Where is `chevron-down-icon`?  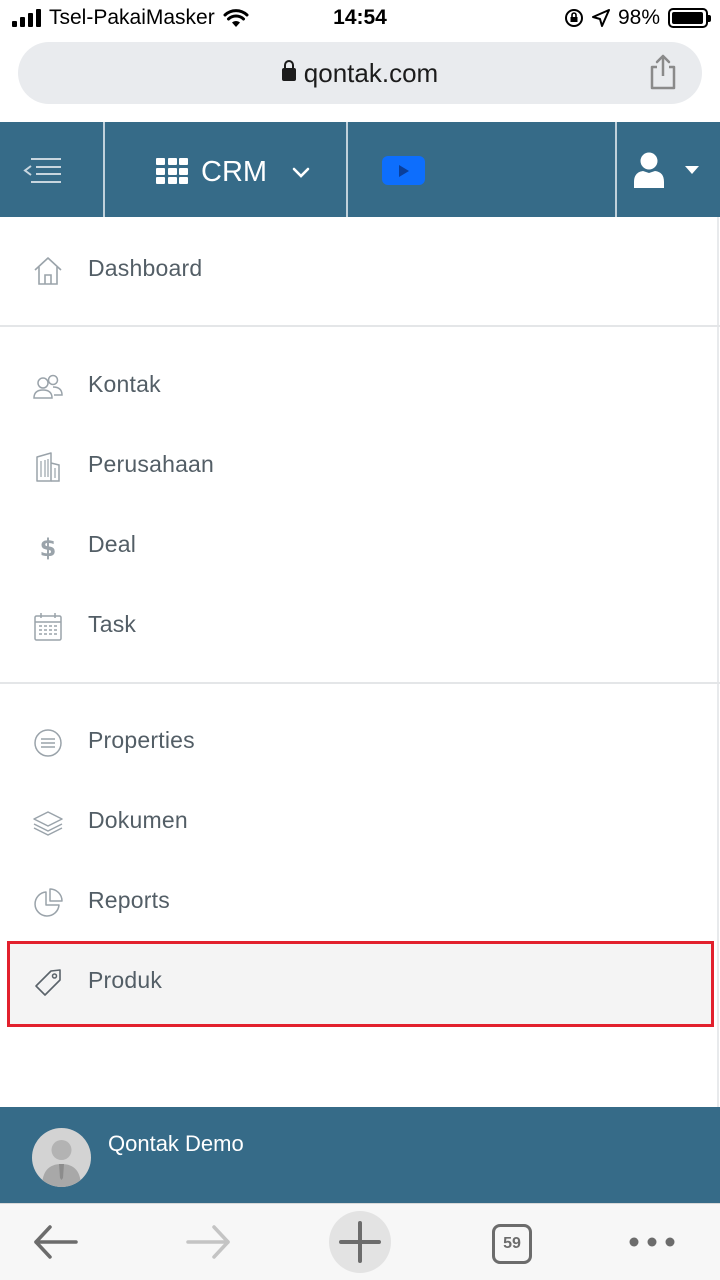 chevron-down-icon is located at coordinates (301, 172).